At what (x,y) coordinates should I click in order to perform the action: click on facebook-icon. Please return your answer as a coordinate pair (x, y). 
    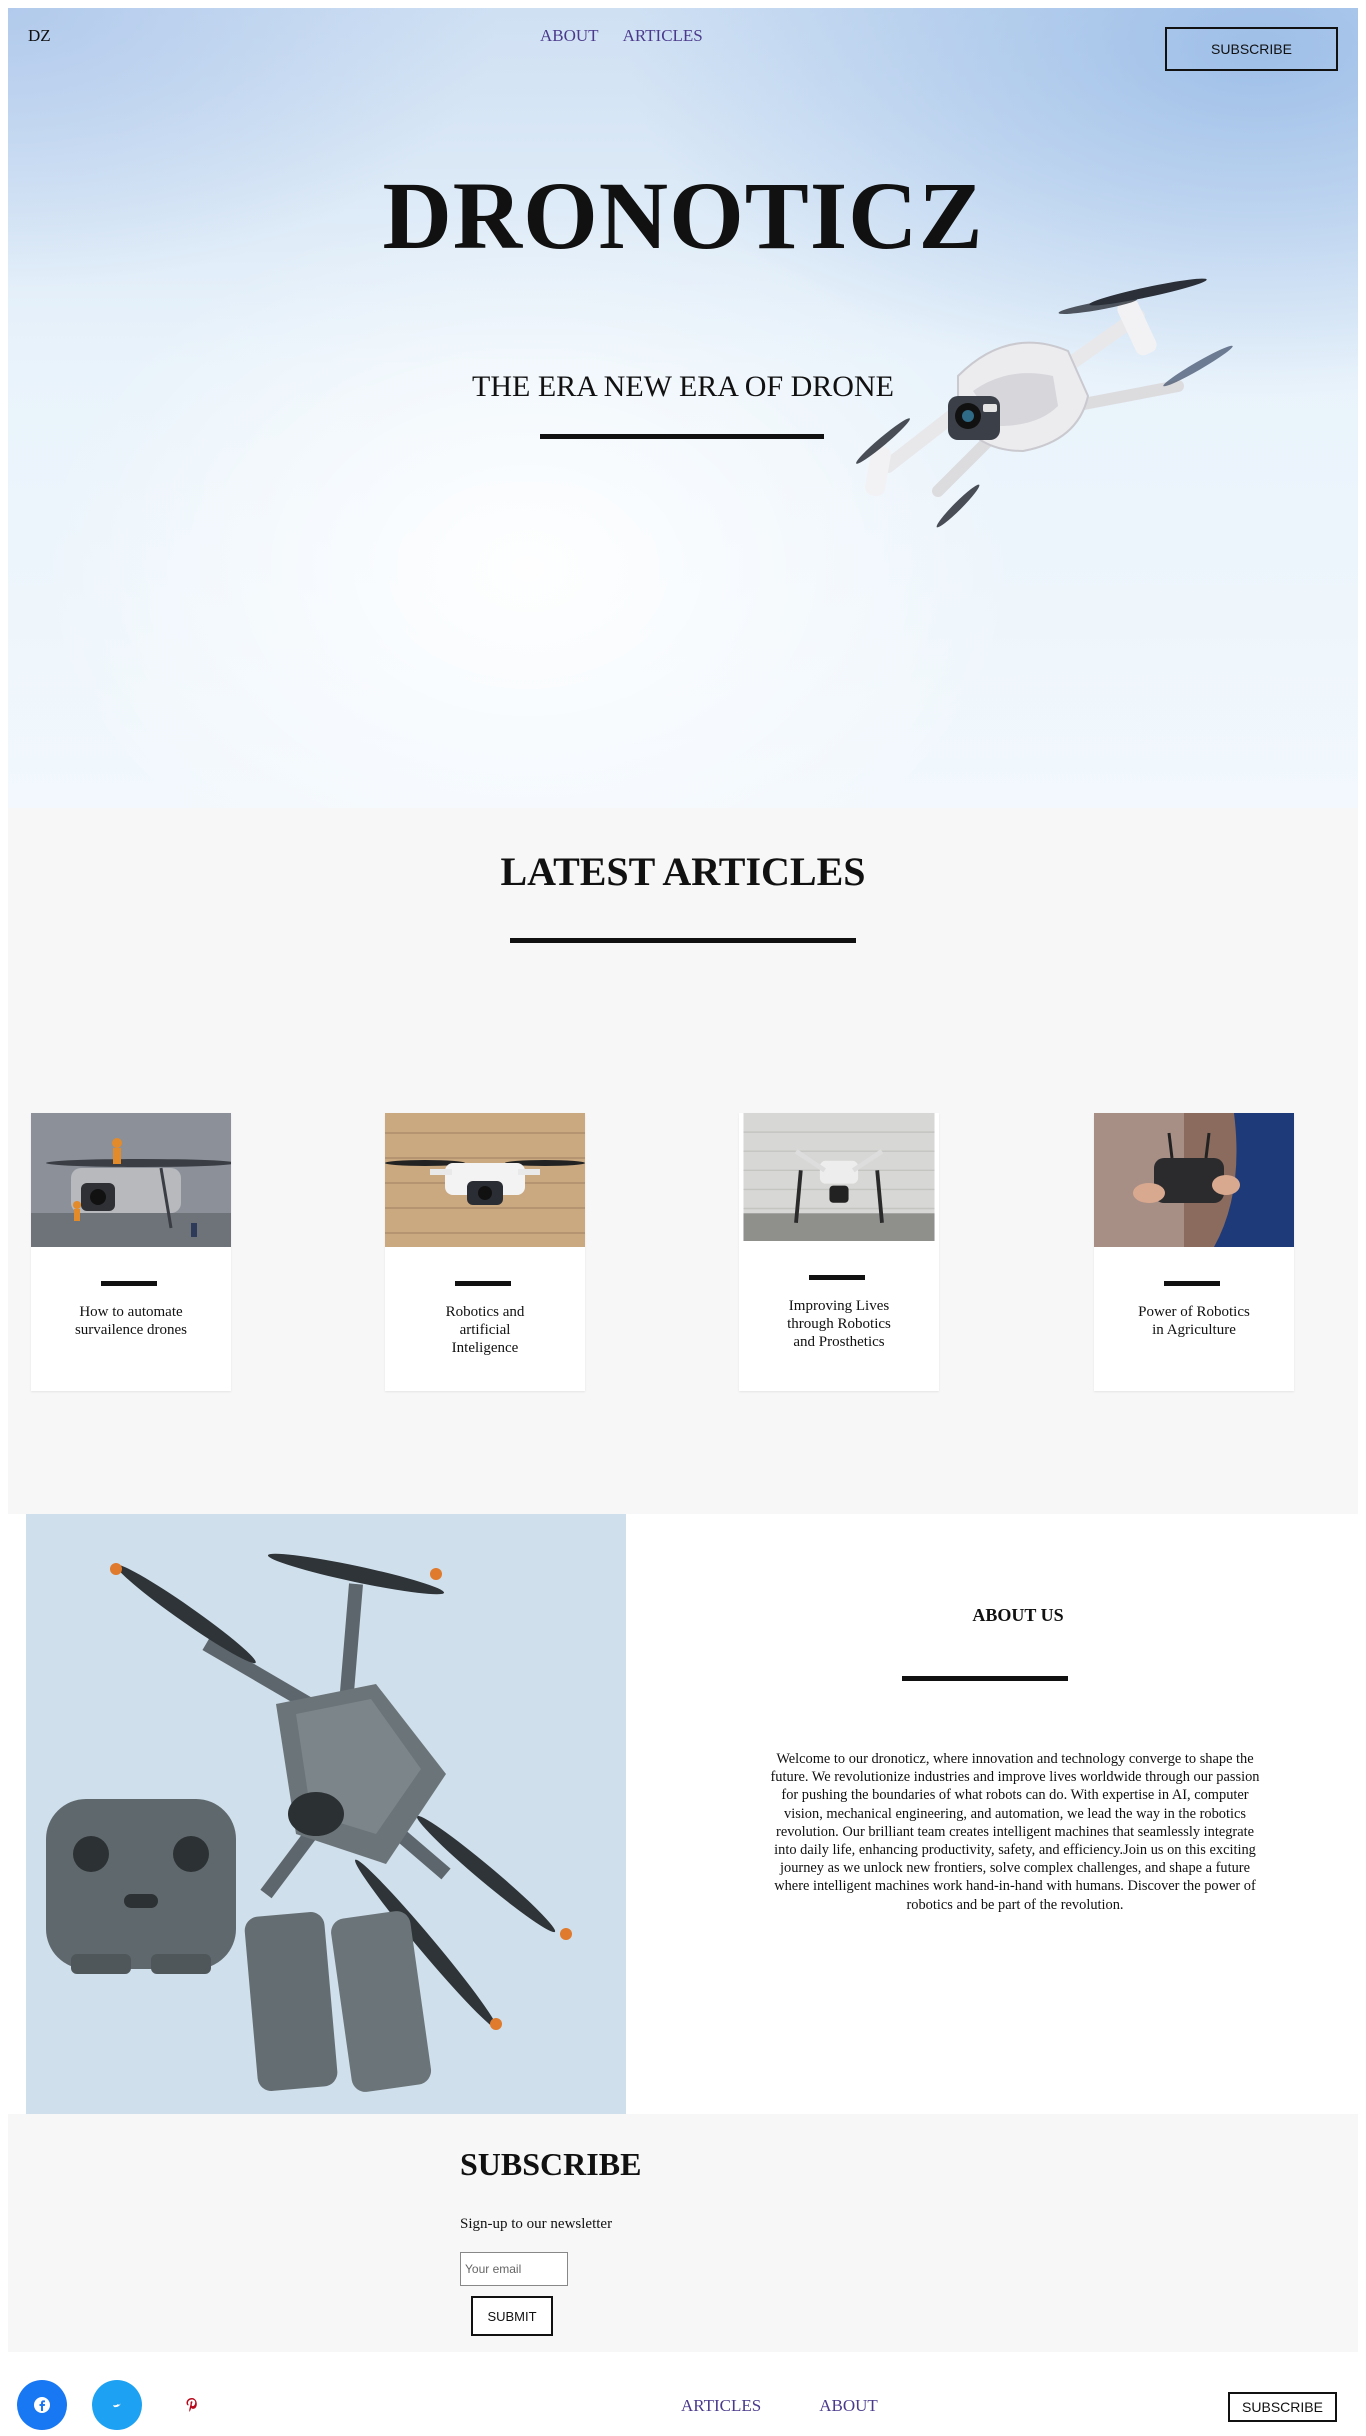
    Looking at the image, I should click on (42, 2405).